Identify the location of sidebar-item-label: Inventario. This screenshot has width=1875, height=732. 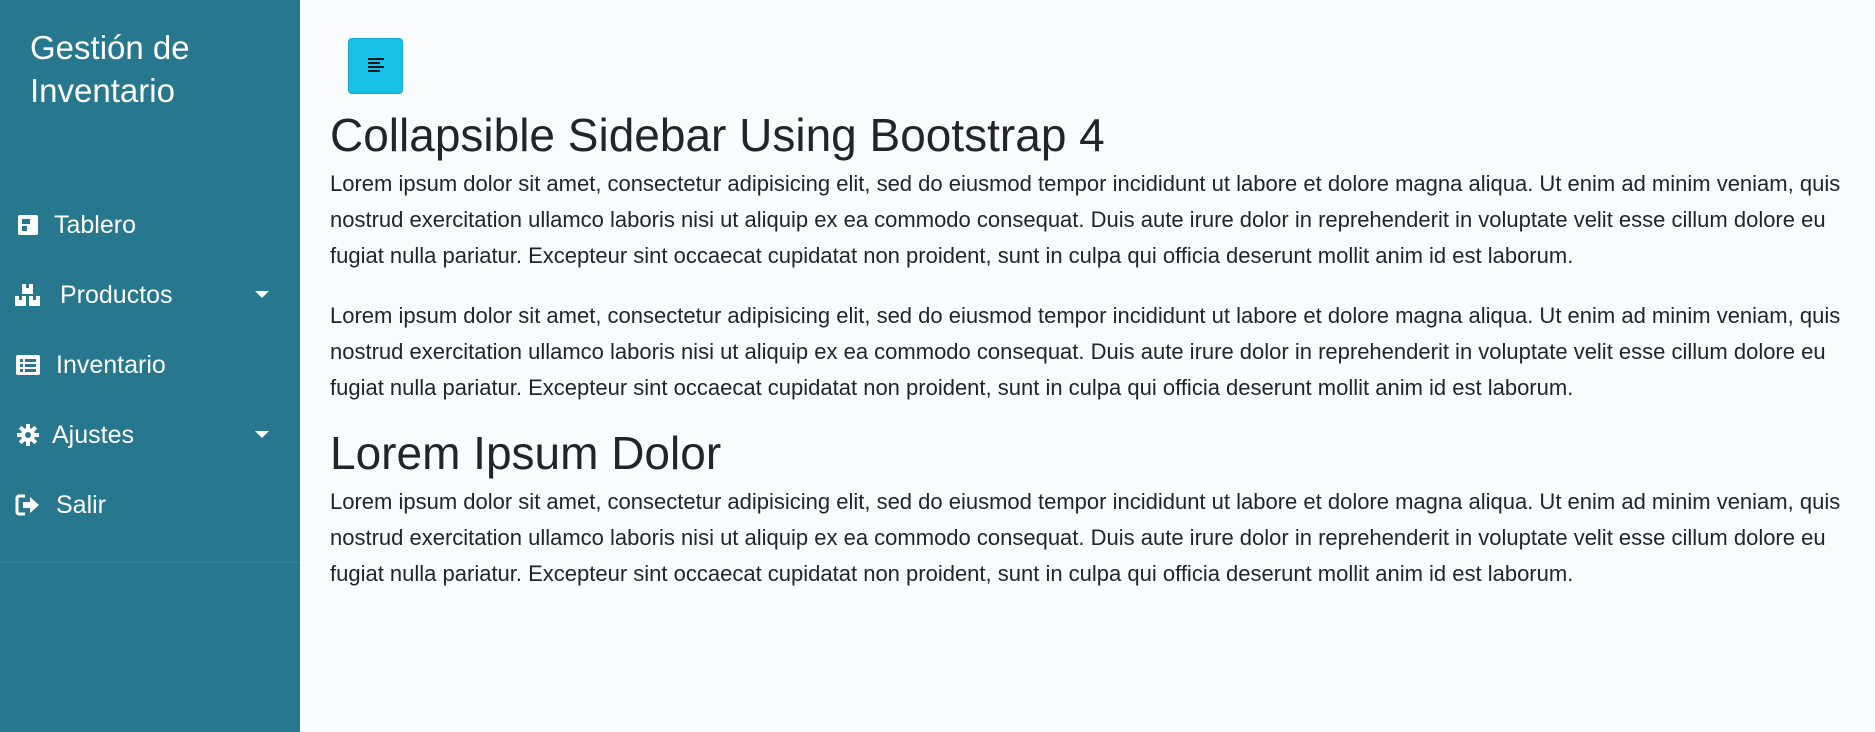
(111, 364).